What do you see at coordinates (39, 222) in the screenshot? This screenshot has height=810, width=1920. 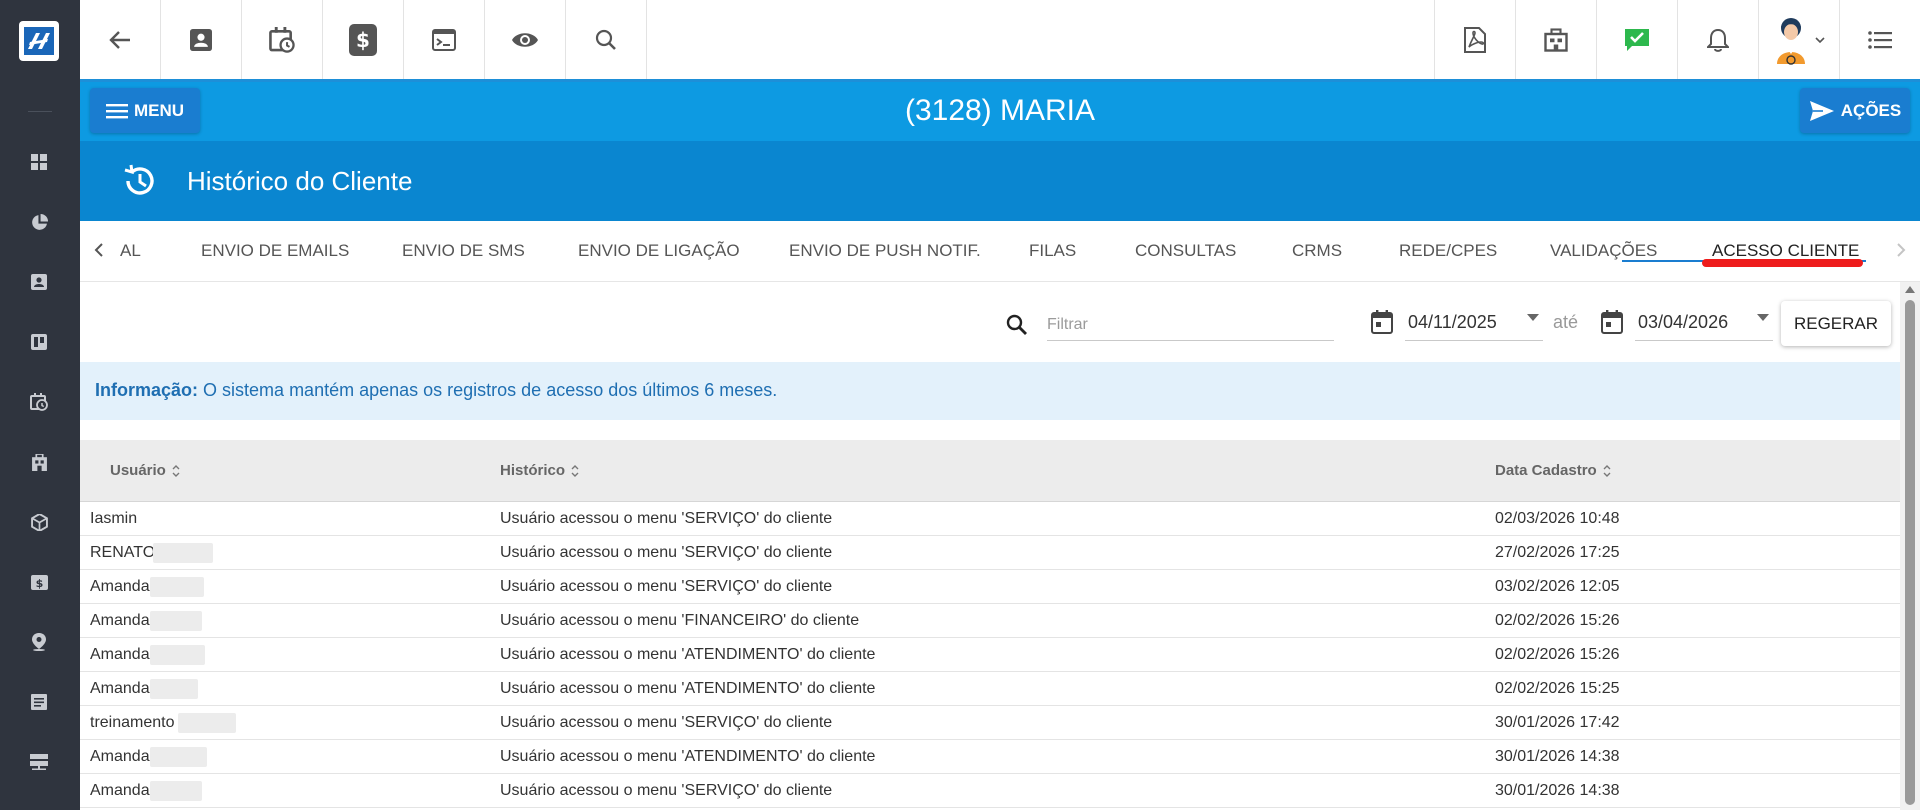 I see `pie-chart-icon` at bounding box center [39, 222].